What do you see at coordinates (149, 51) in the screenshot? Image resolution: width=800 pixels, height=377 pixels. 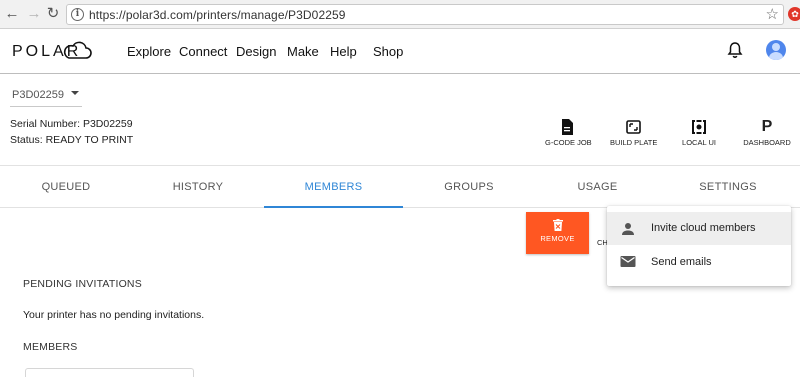 I see `nav-explore: Explore` at bounding box center [149, 51].